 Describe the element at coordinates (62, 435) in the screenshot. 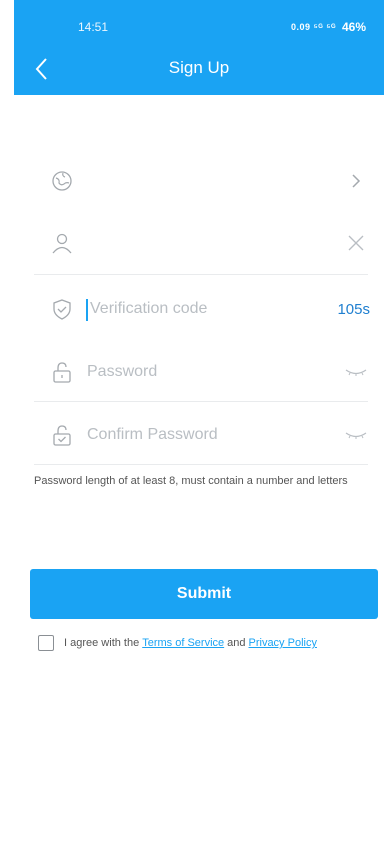

I see `lock-check-icon` at that location.